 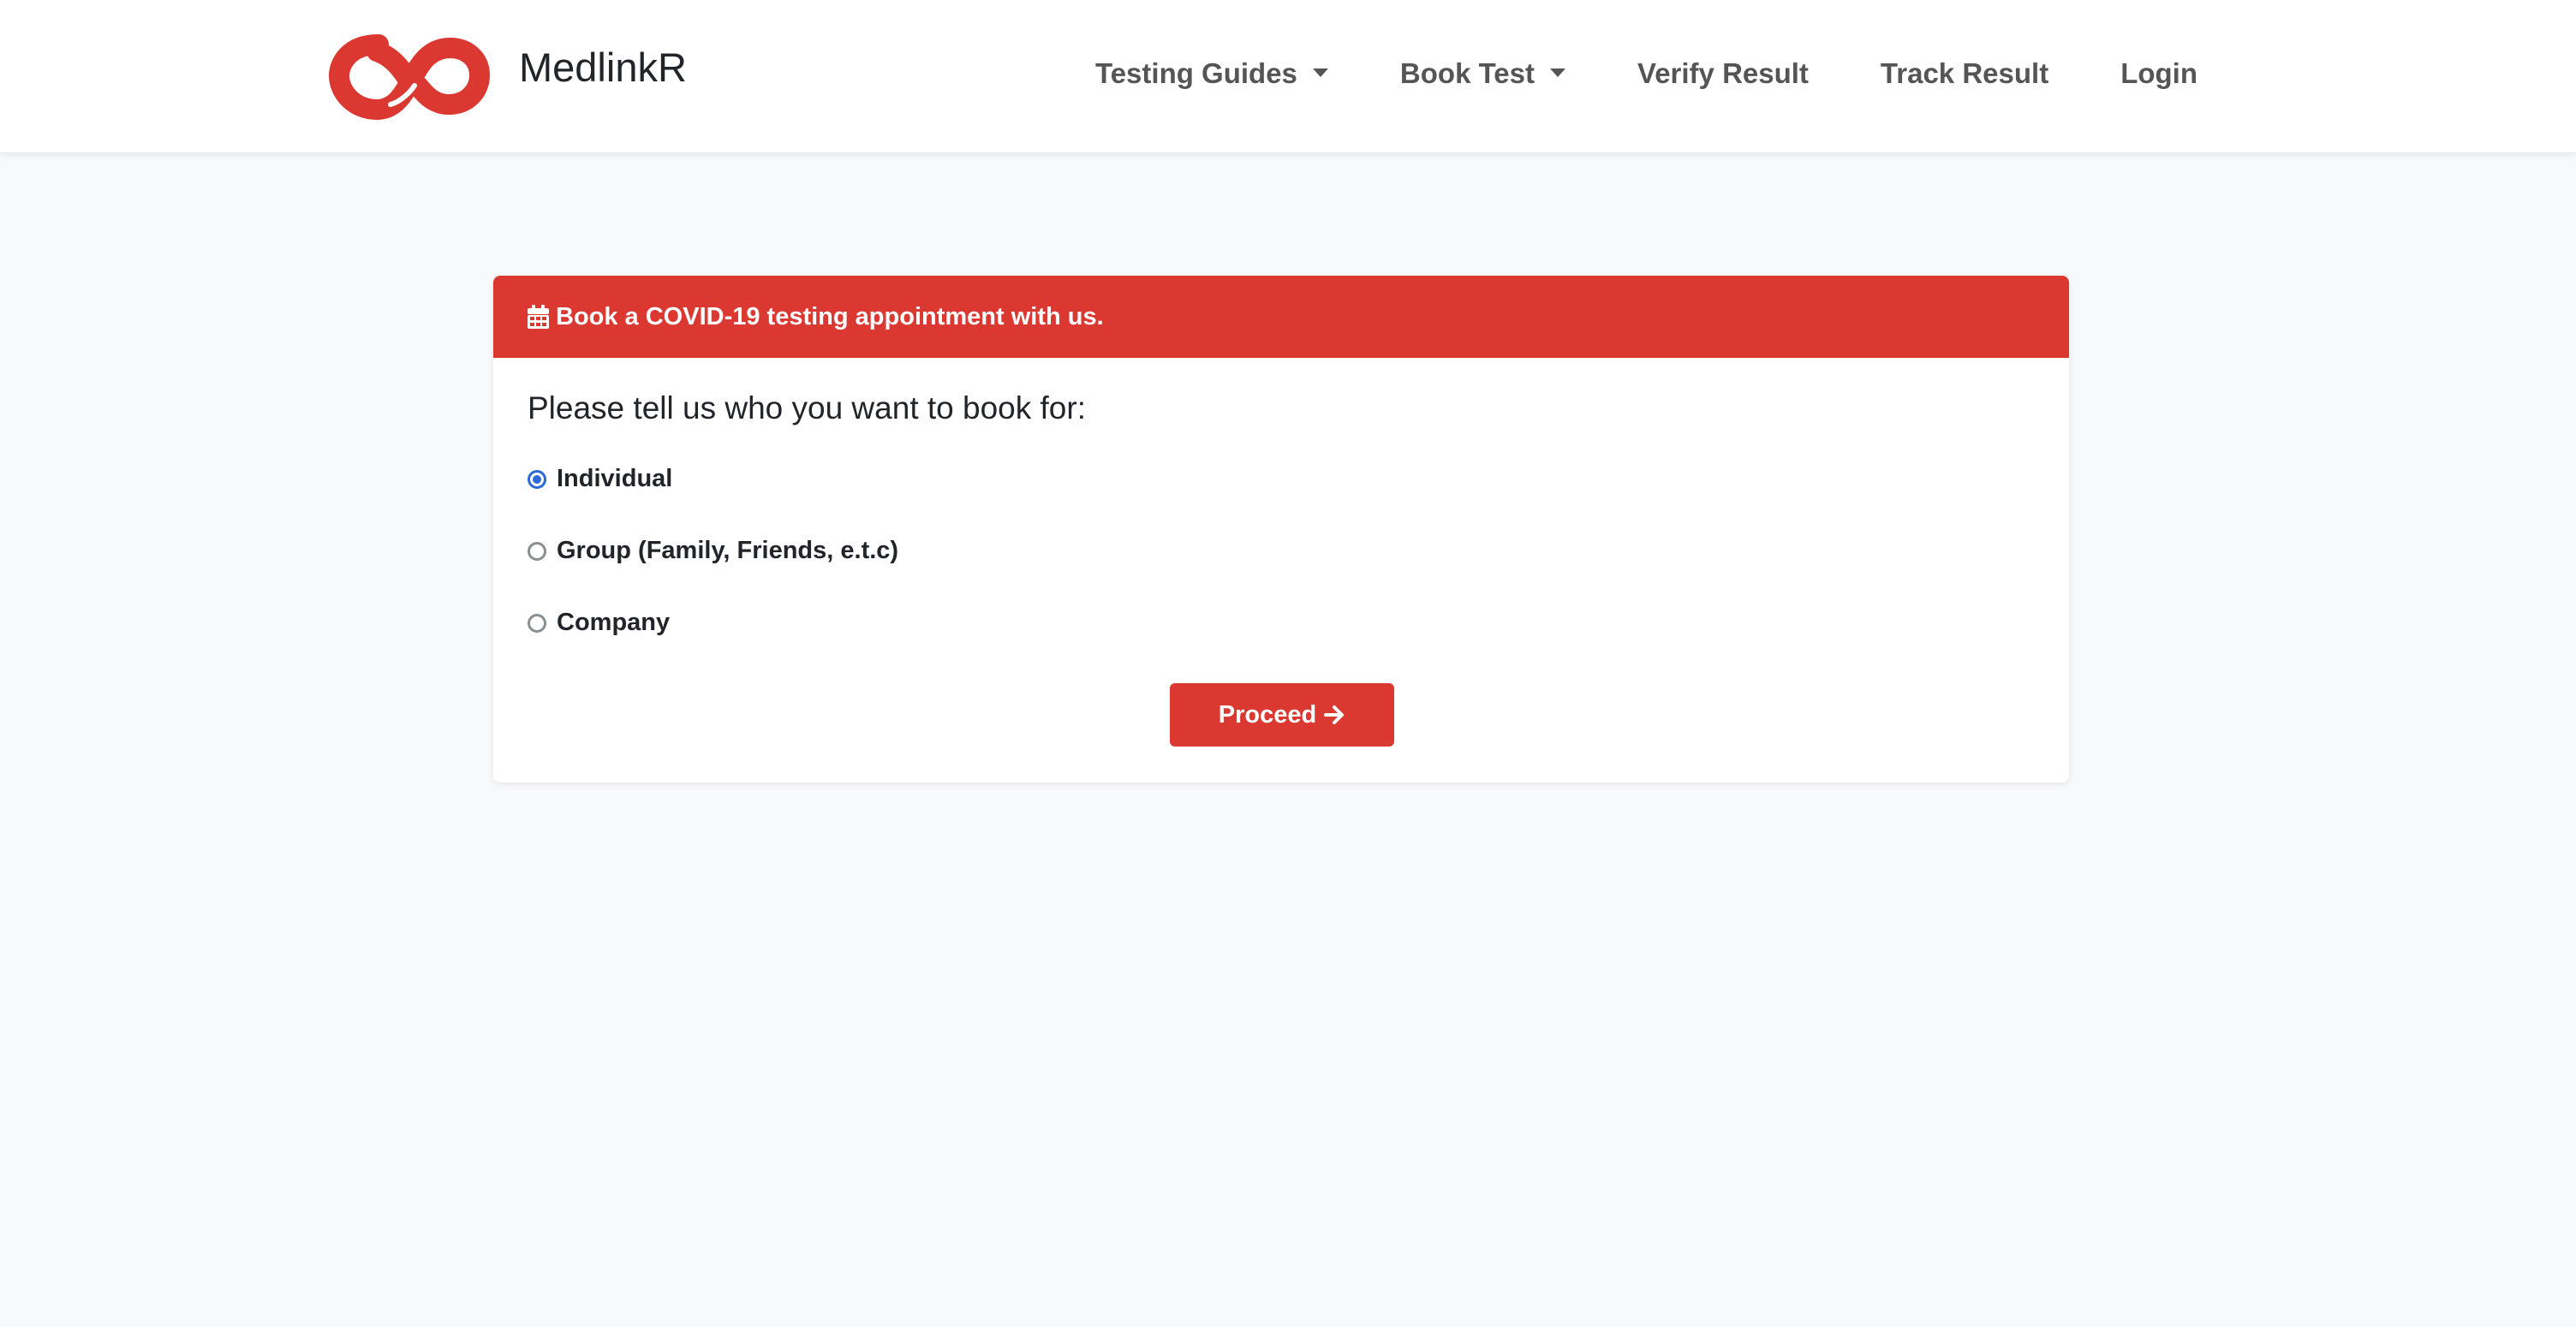 I want to click on arrow-right-icon, so click(x=1335, y=714).